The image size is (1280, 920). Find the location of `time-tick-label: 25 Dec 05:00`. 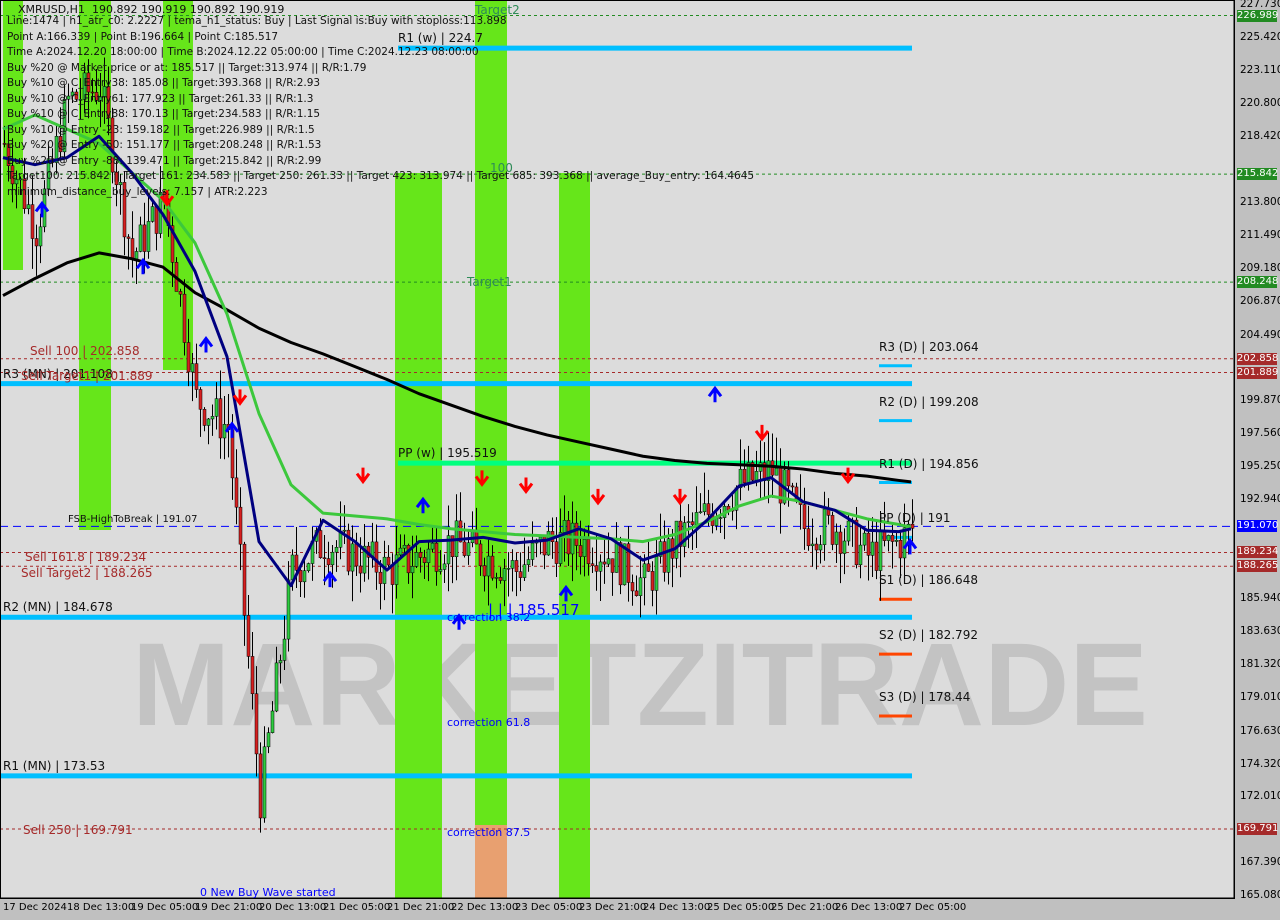

time-tick-label: 25 Dec 05:00 is located at coordinates (741, 907).